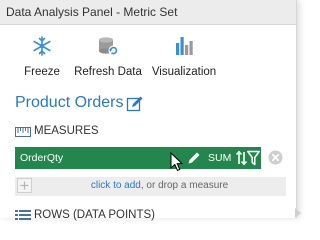  Describe the element at coordinates (219, 158) in the screenshot. I see `aggregation-label: SUM` at that location.